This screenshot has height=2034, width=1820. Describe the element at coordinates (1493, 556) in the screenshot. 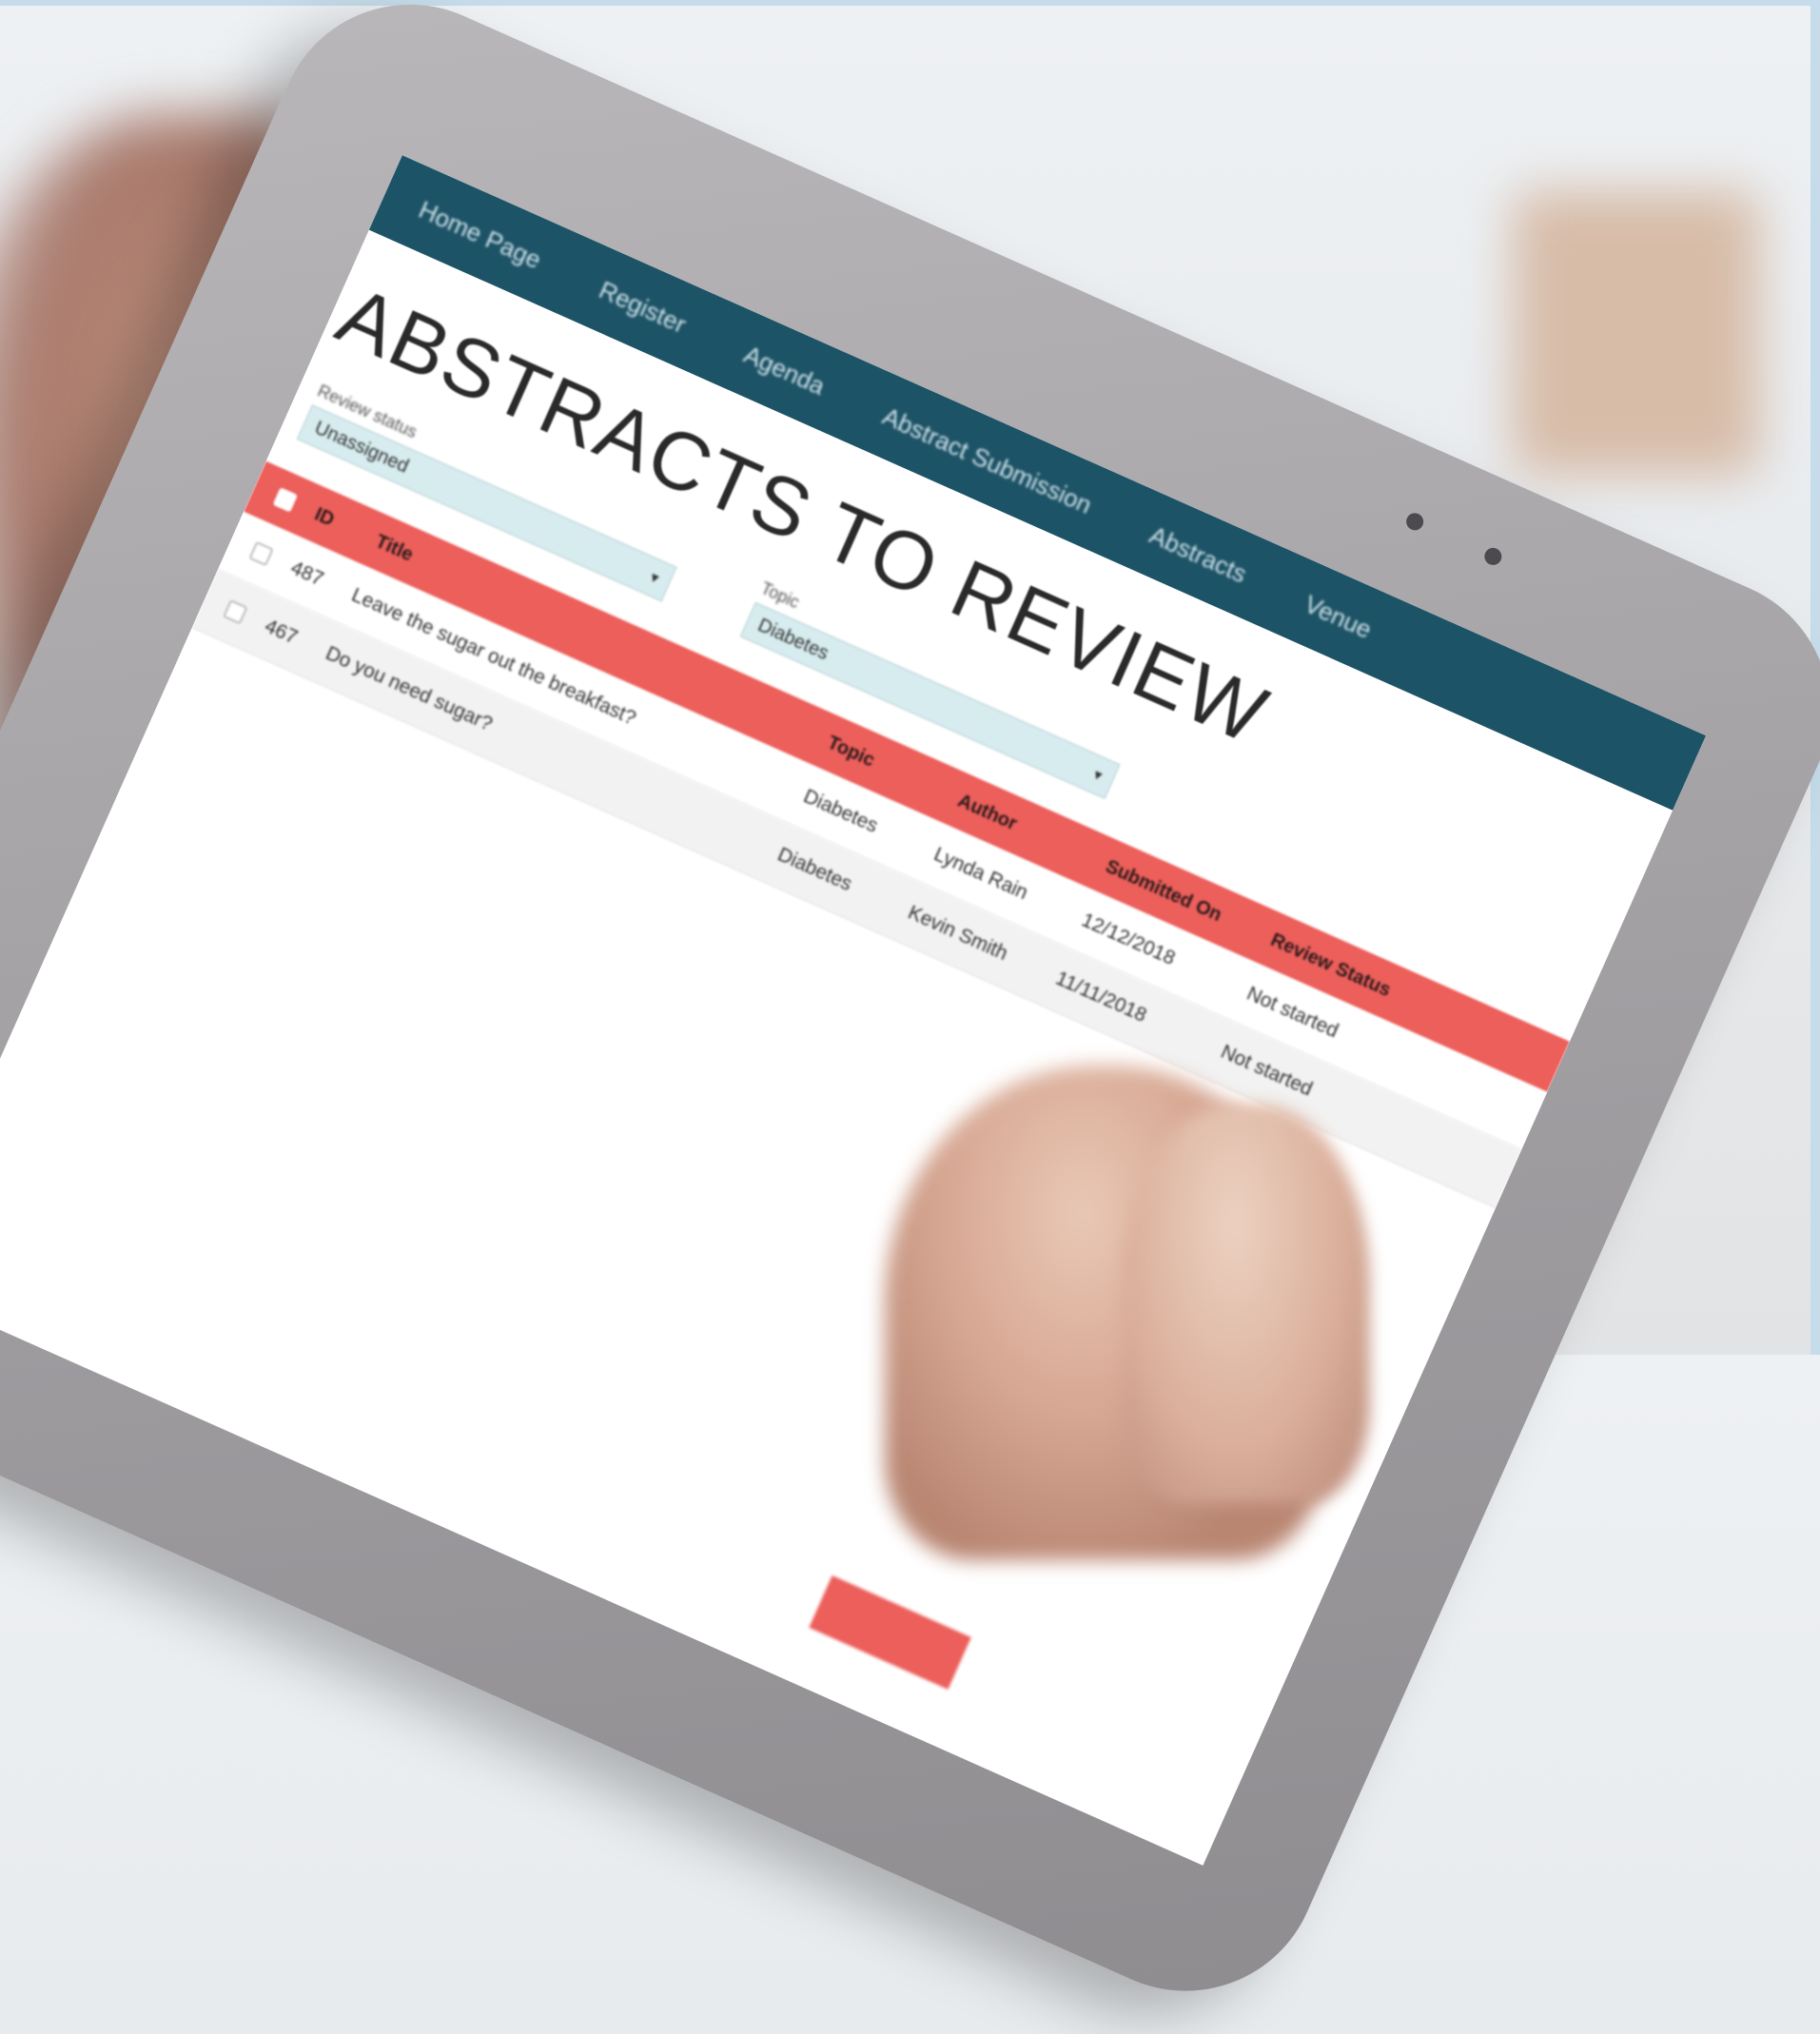

I see `tablet-sensor` at that location.